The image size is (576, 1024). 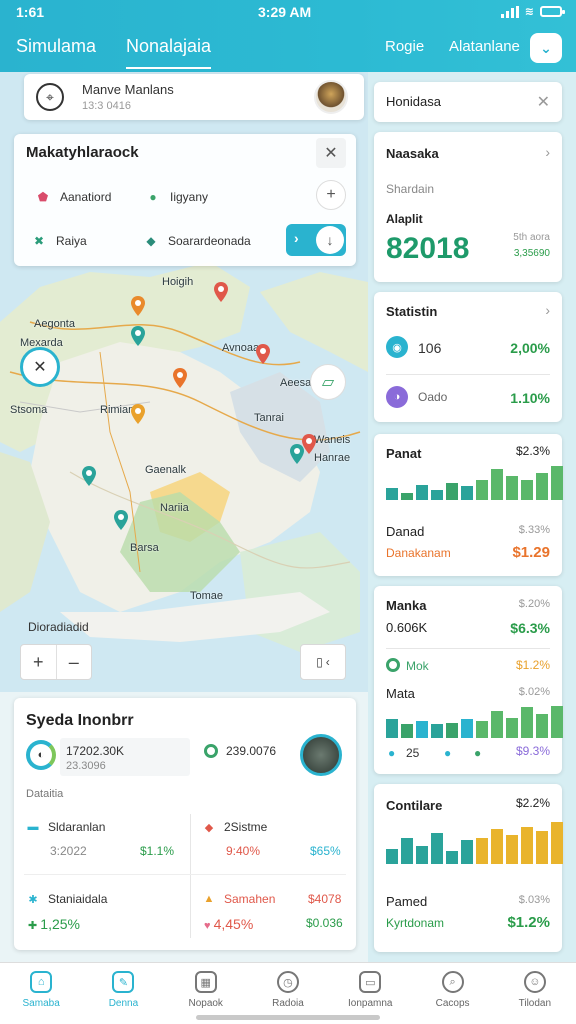 What do you see at coordinates (66, 899) in the screenshot?
I see `summary-row: ✱ Staniaidala` at bounding box center [66, 899].